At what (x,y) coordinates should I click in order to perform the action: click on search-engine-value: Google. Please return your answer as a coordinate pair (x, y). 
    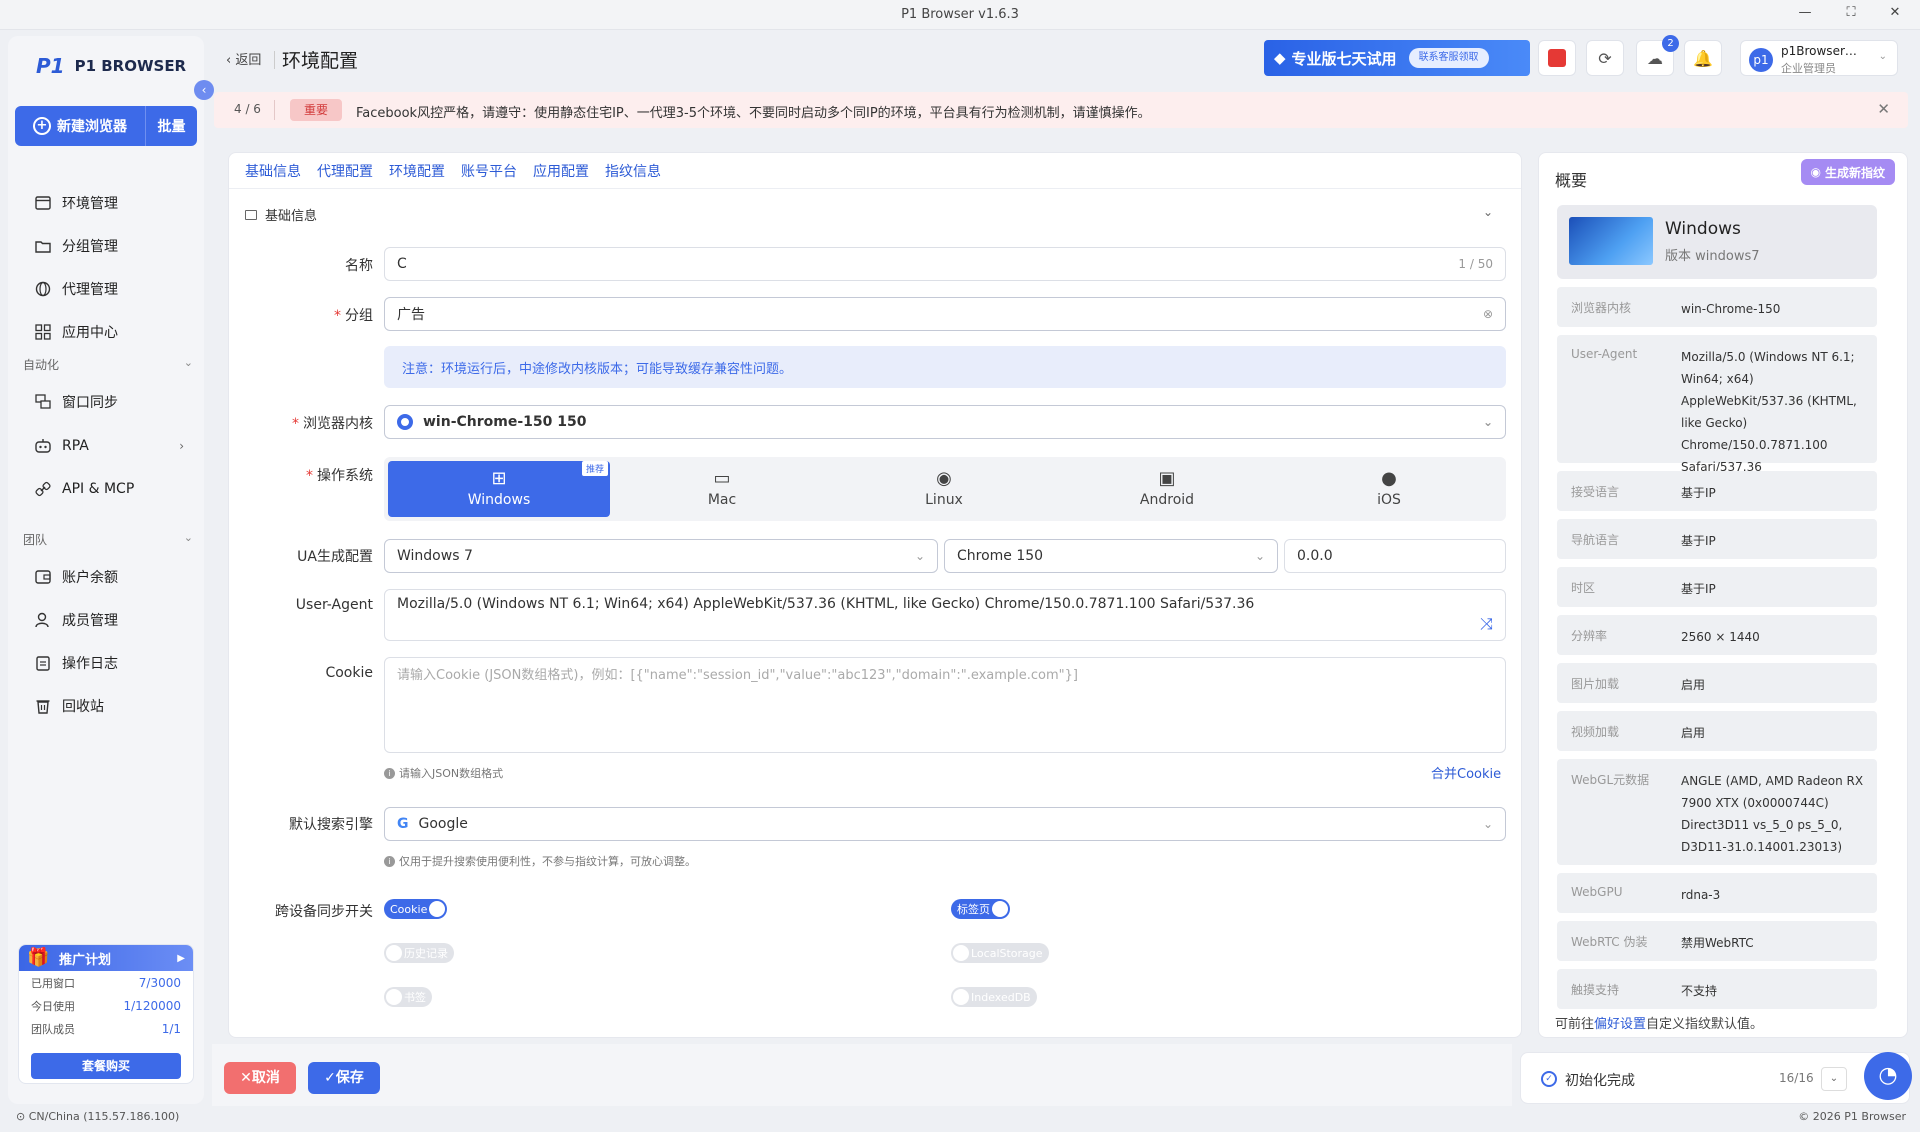
    Looking at the image, I should click on (443, 824).